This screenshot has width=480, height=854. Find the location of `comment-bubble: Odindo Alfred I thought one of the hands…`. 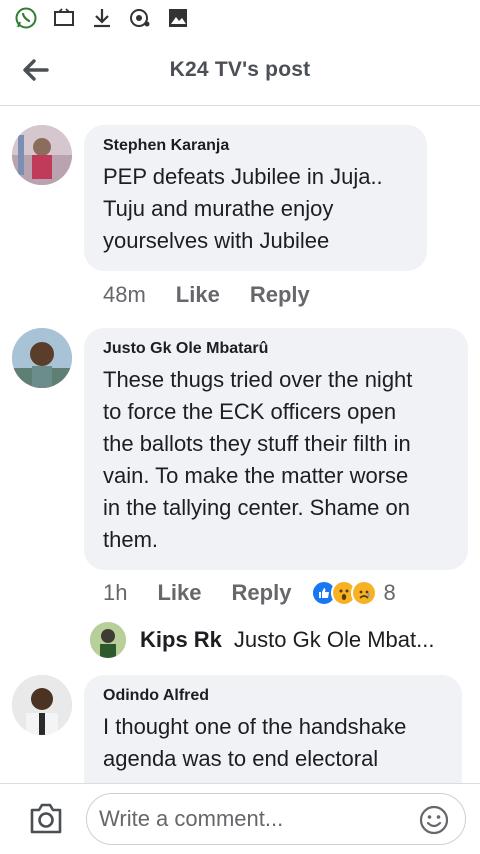

comment-bubble: Odindo Alfred I thought one of the hands… is located at coordinates (273, 729).